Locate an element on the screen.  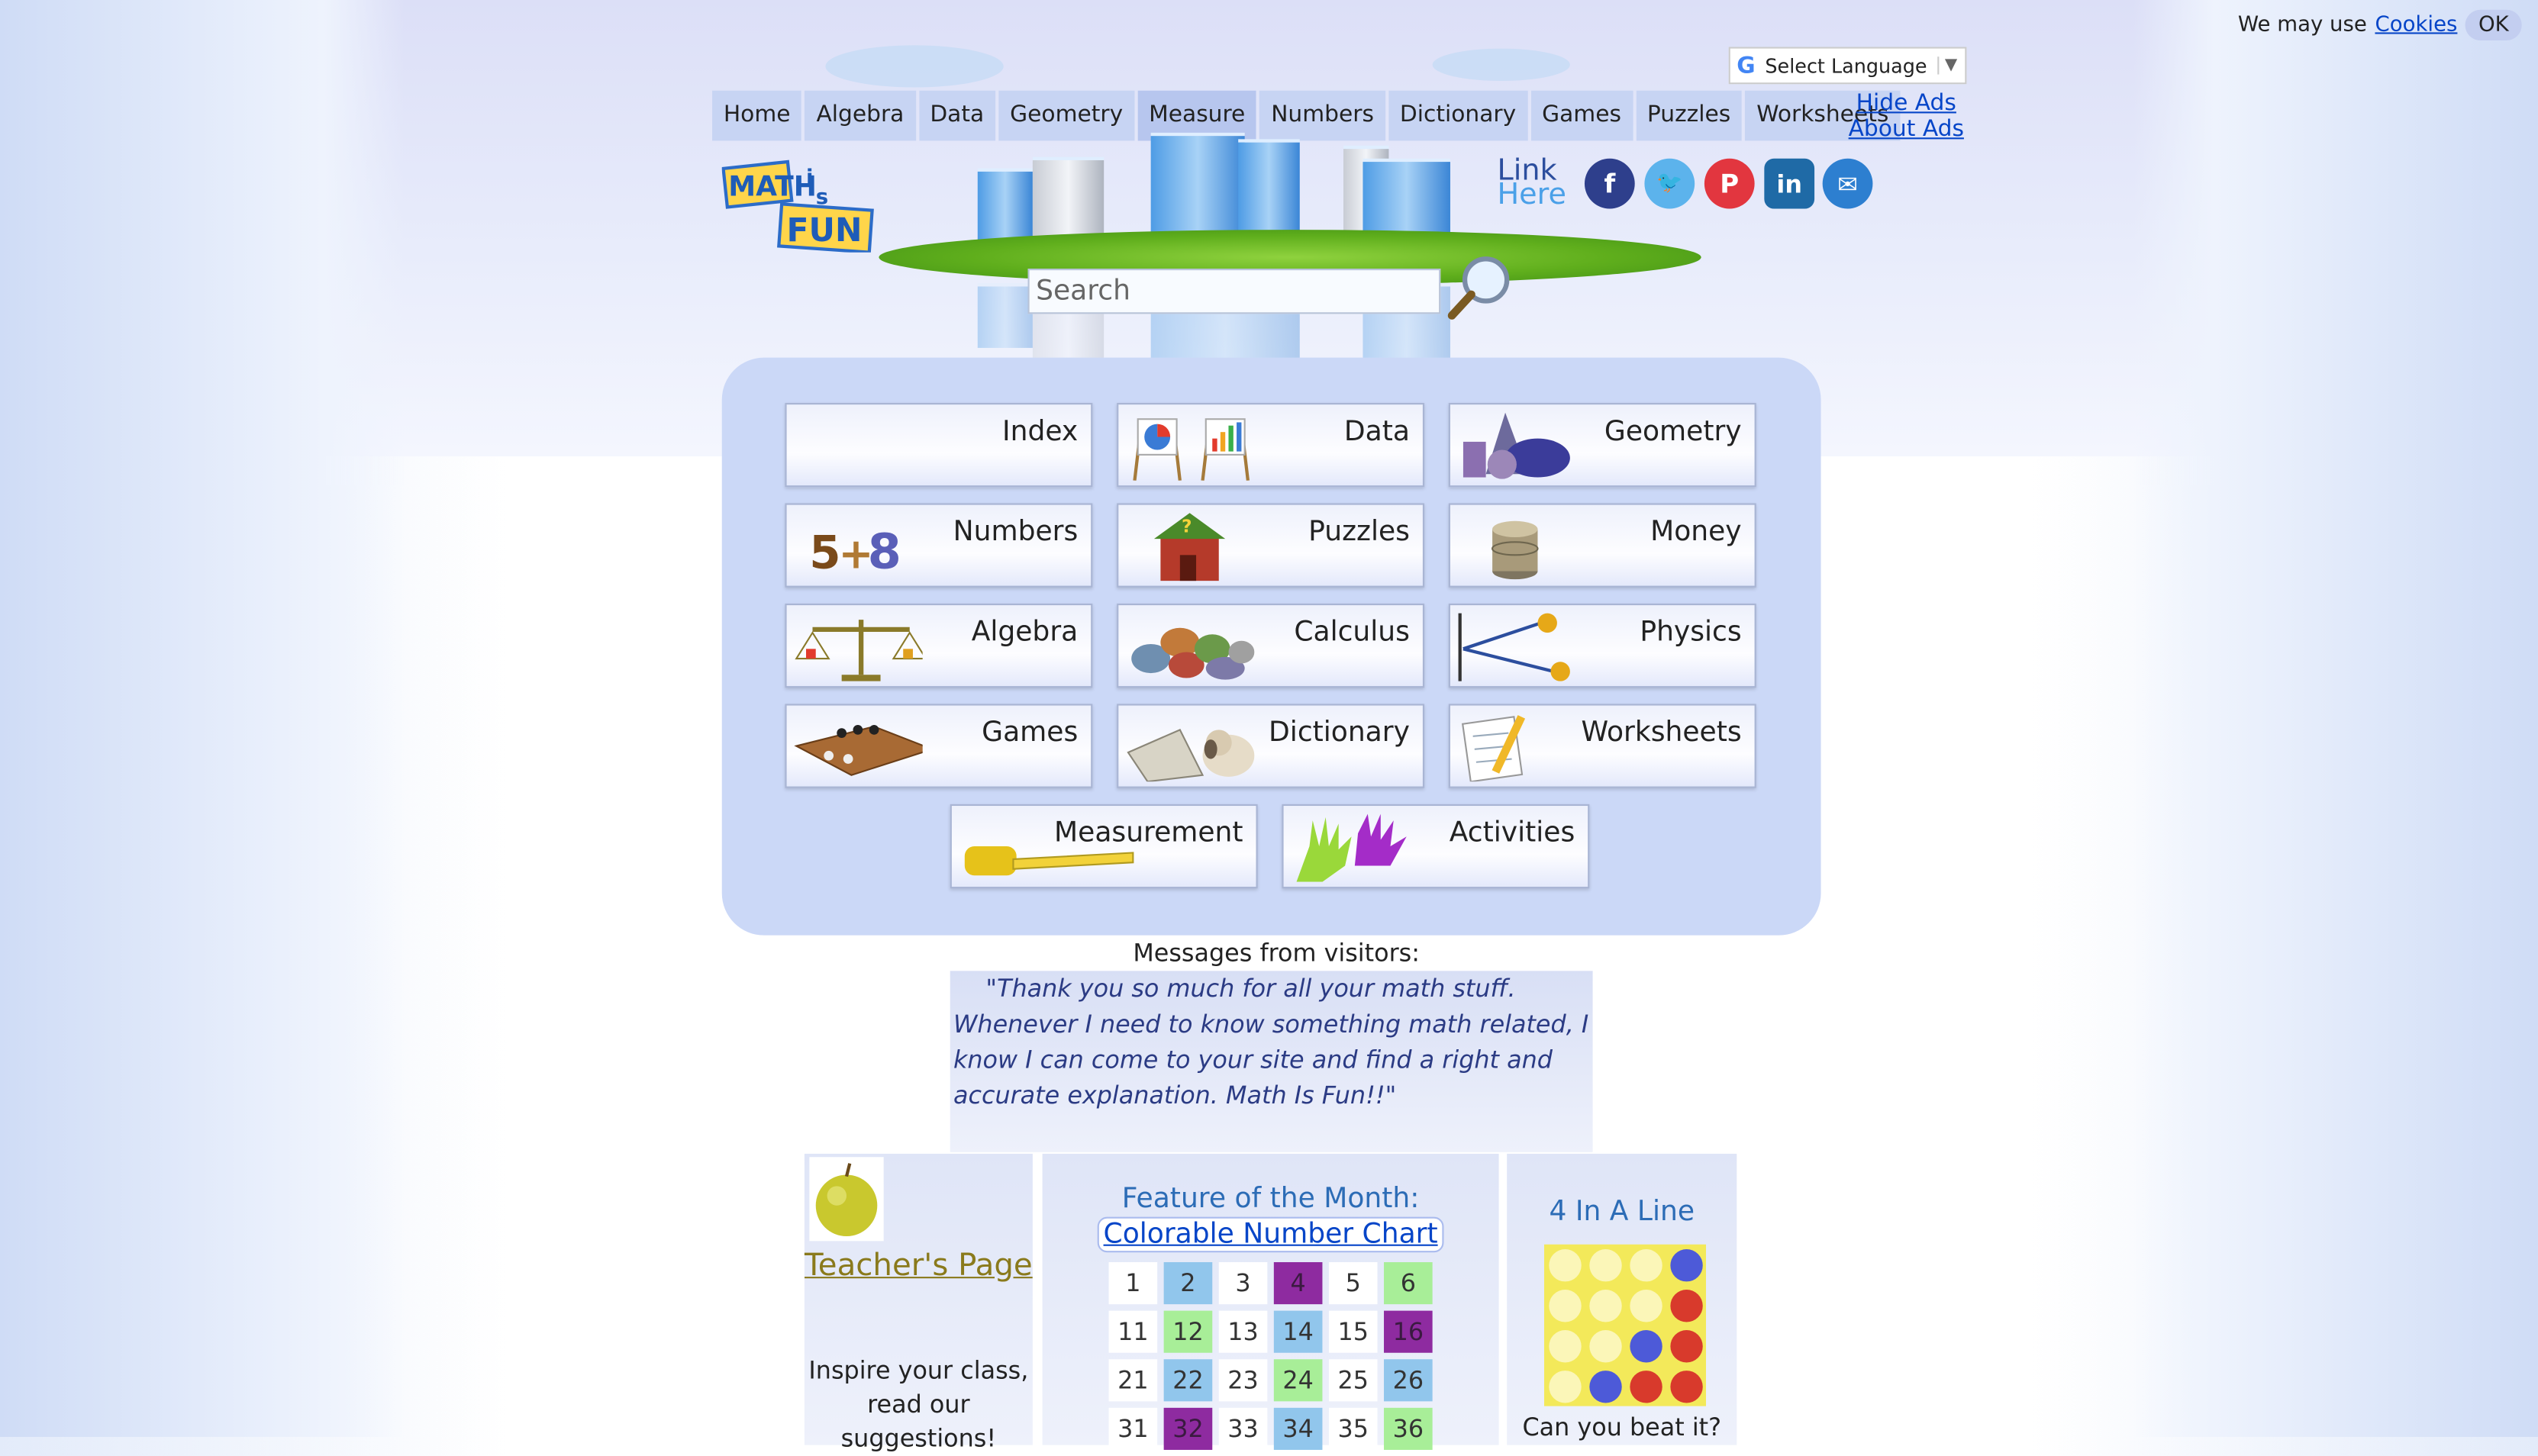
chart-cell: 14 is located at coordinates (1298, 1331).